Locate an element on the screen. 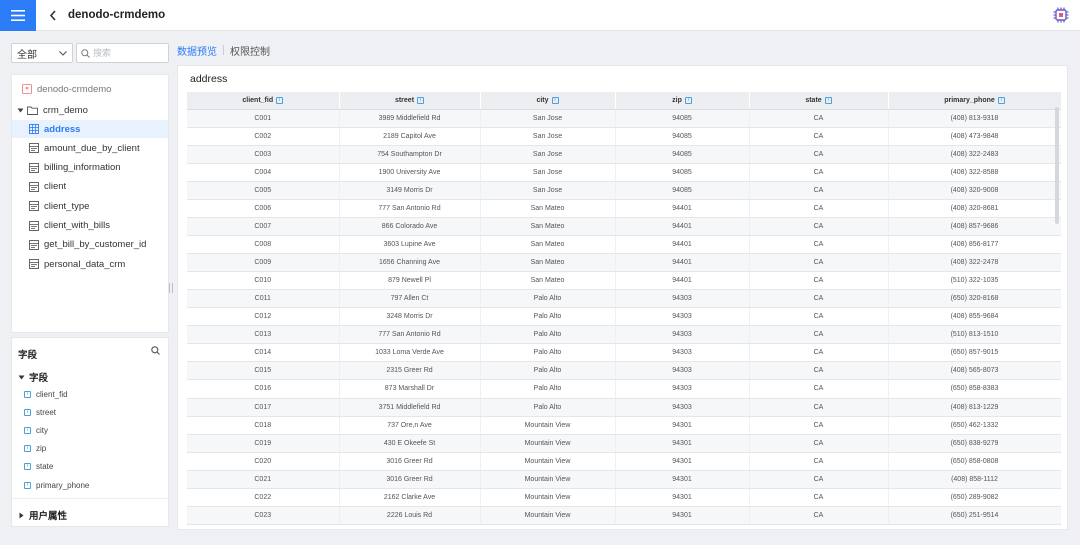  table-cell: C012 is located at coordinates (263, 317).